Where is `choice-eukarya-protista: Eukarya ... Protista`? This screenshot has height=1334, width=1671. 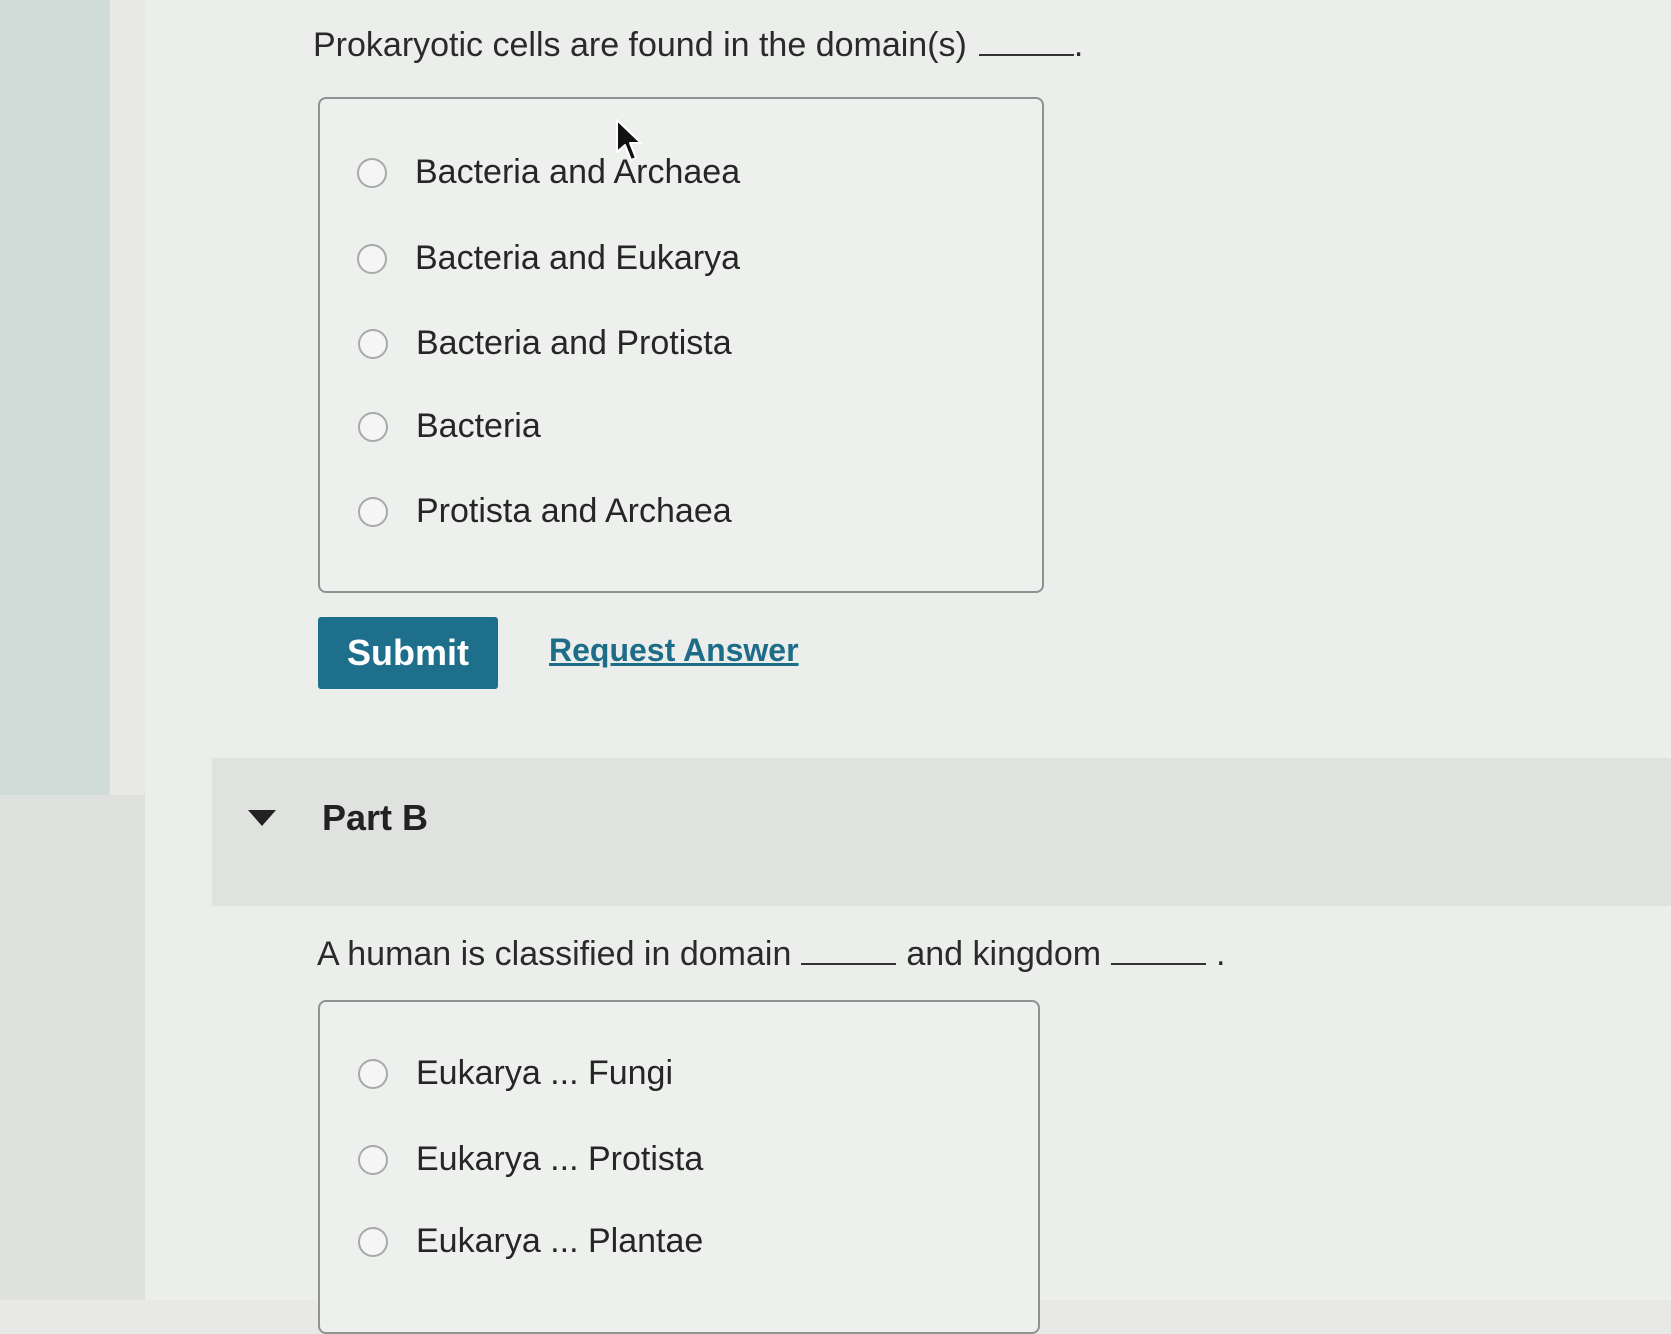
choice-eukarya-protista: Eukarya ... Protista is located at coordinates (530, 1159).